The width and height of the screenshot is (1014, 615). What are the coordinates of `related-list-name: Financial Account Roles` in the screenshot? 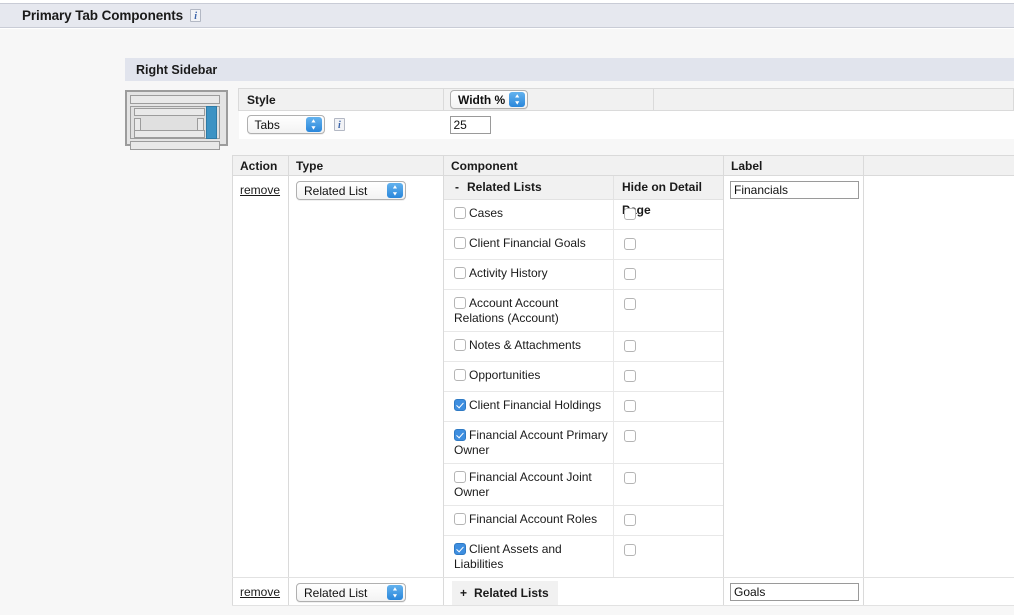 It's located at (529, 520).